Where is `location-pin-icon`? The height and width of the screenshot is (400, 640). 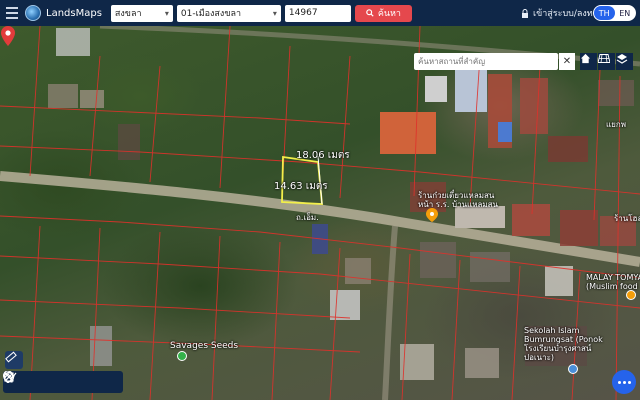
location-pin-icon is located at coordinates (8, 36).